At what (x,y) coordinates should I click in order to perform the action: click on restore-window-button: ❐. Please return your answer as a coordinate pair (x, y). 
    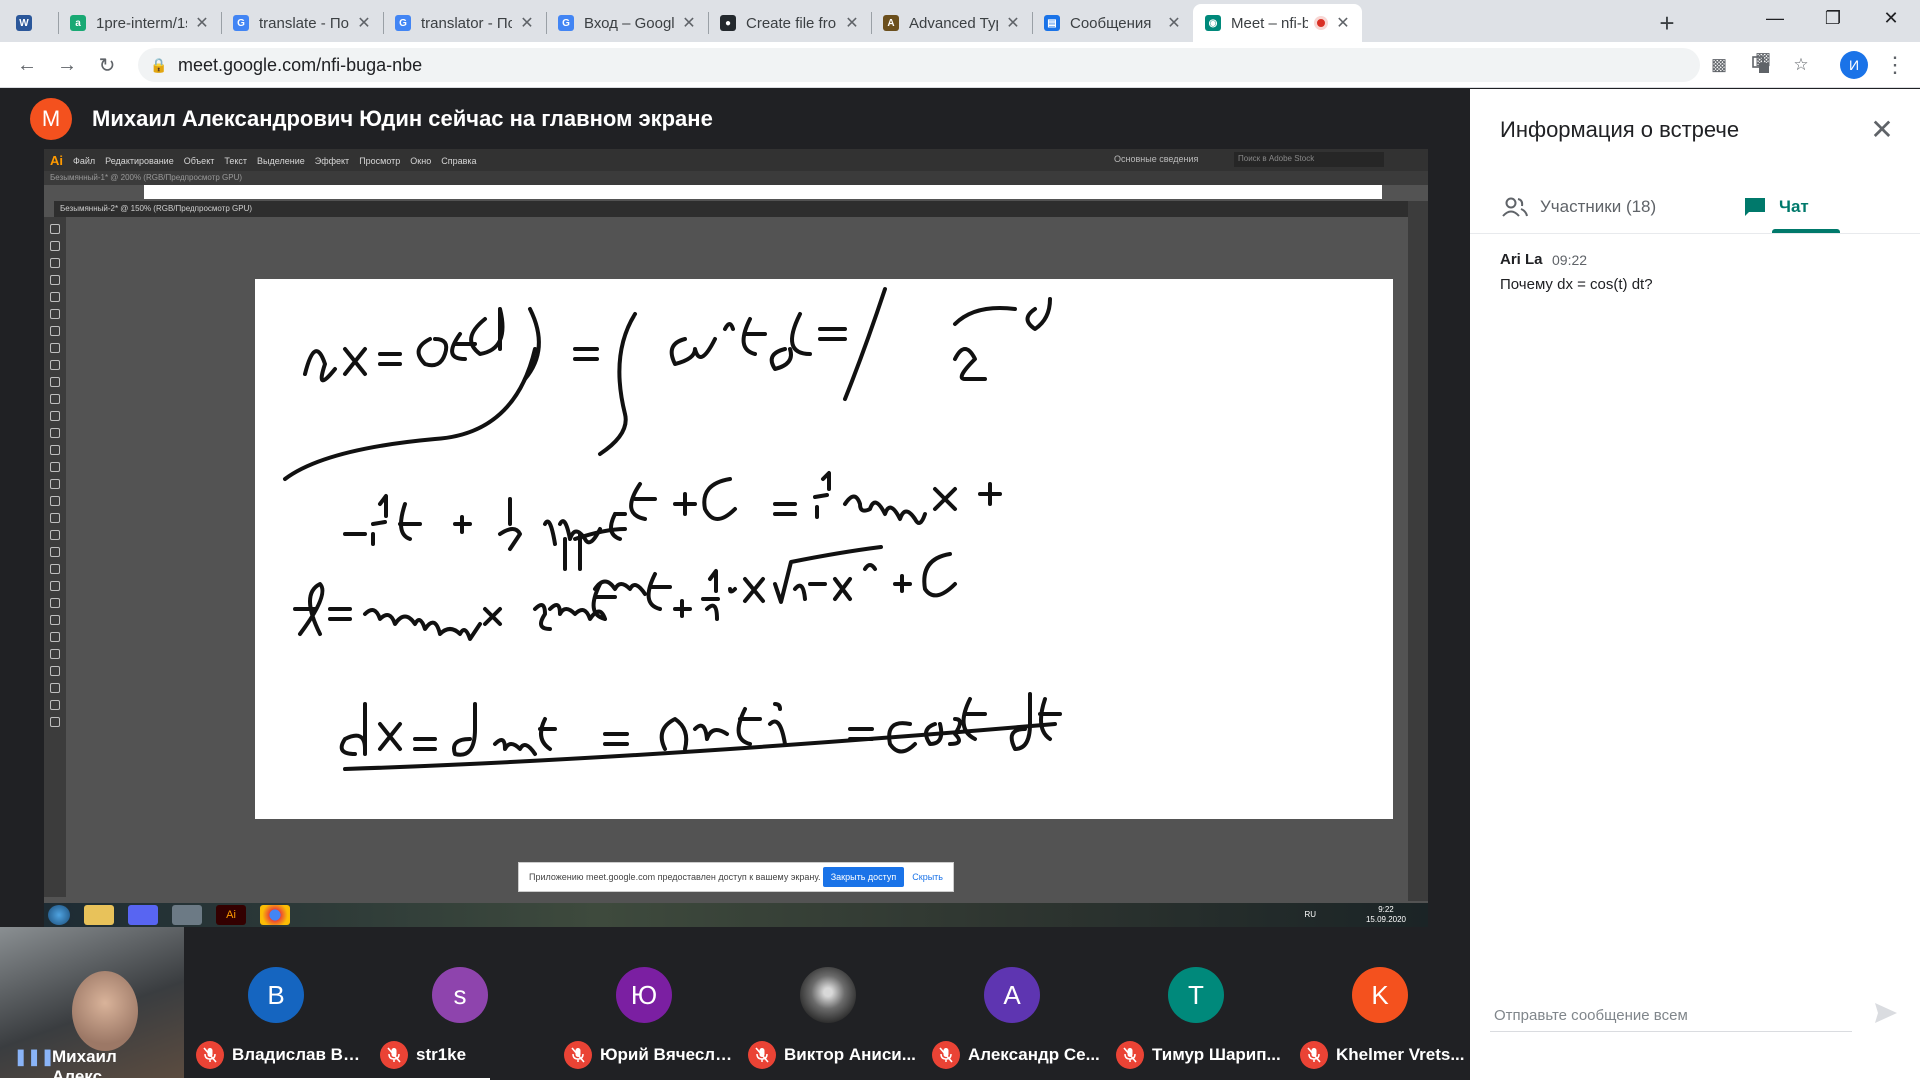
    Looking at the image, I should click on (1833, 18).